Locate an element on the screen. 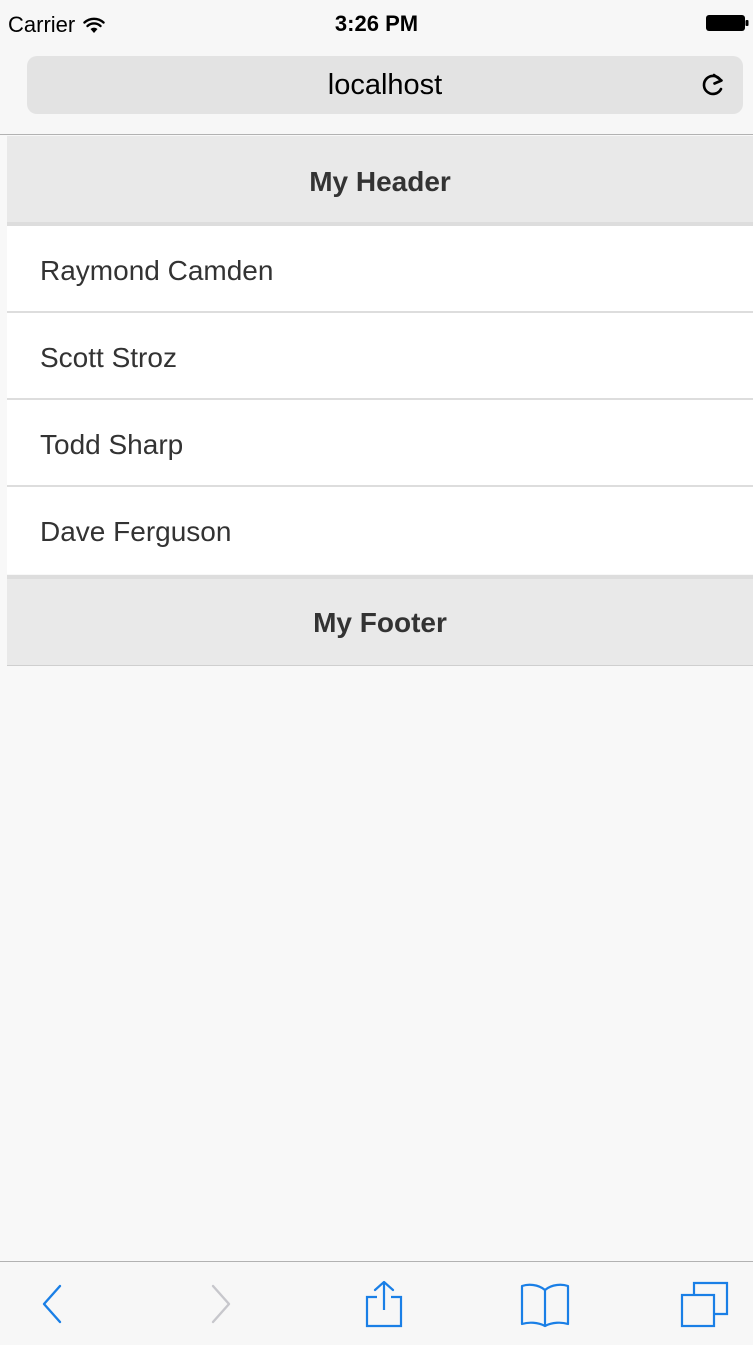  list-item-label: Raymond Camden is located at coordinates (157, 270).